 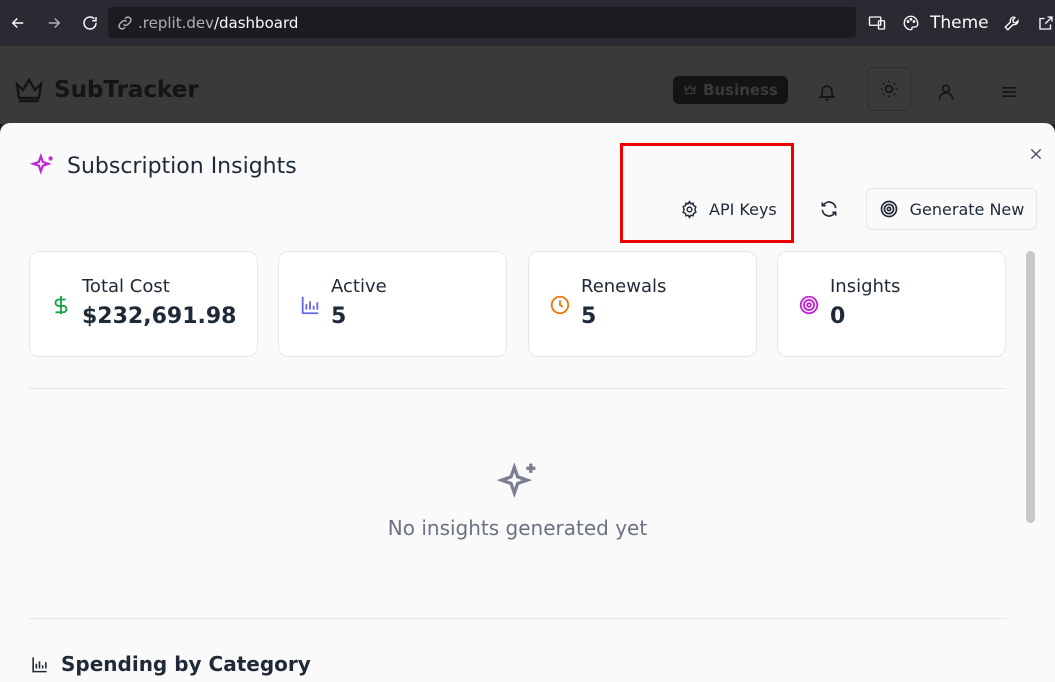 I want to click on stat-card-insights: Insights 0, so click(x=891, y=304).